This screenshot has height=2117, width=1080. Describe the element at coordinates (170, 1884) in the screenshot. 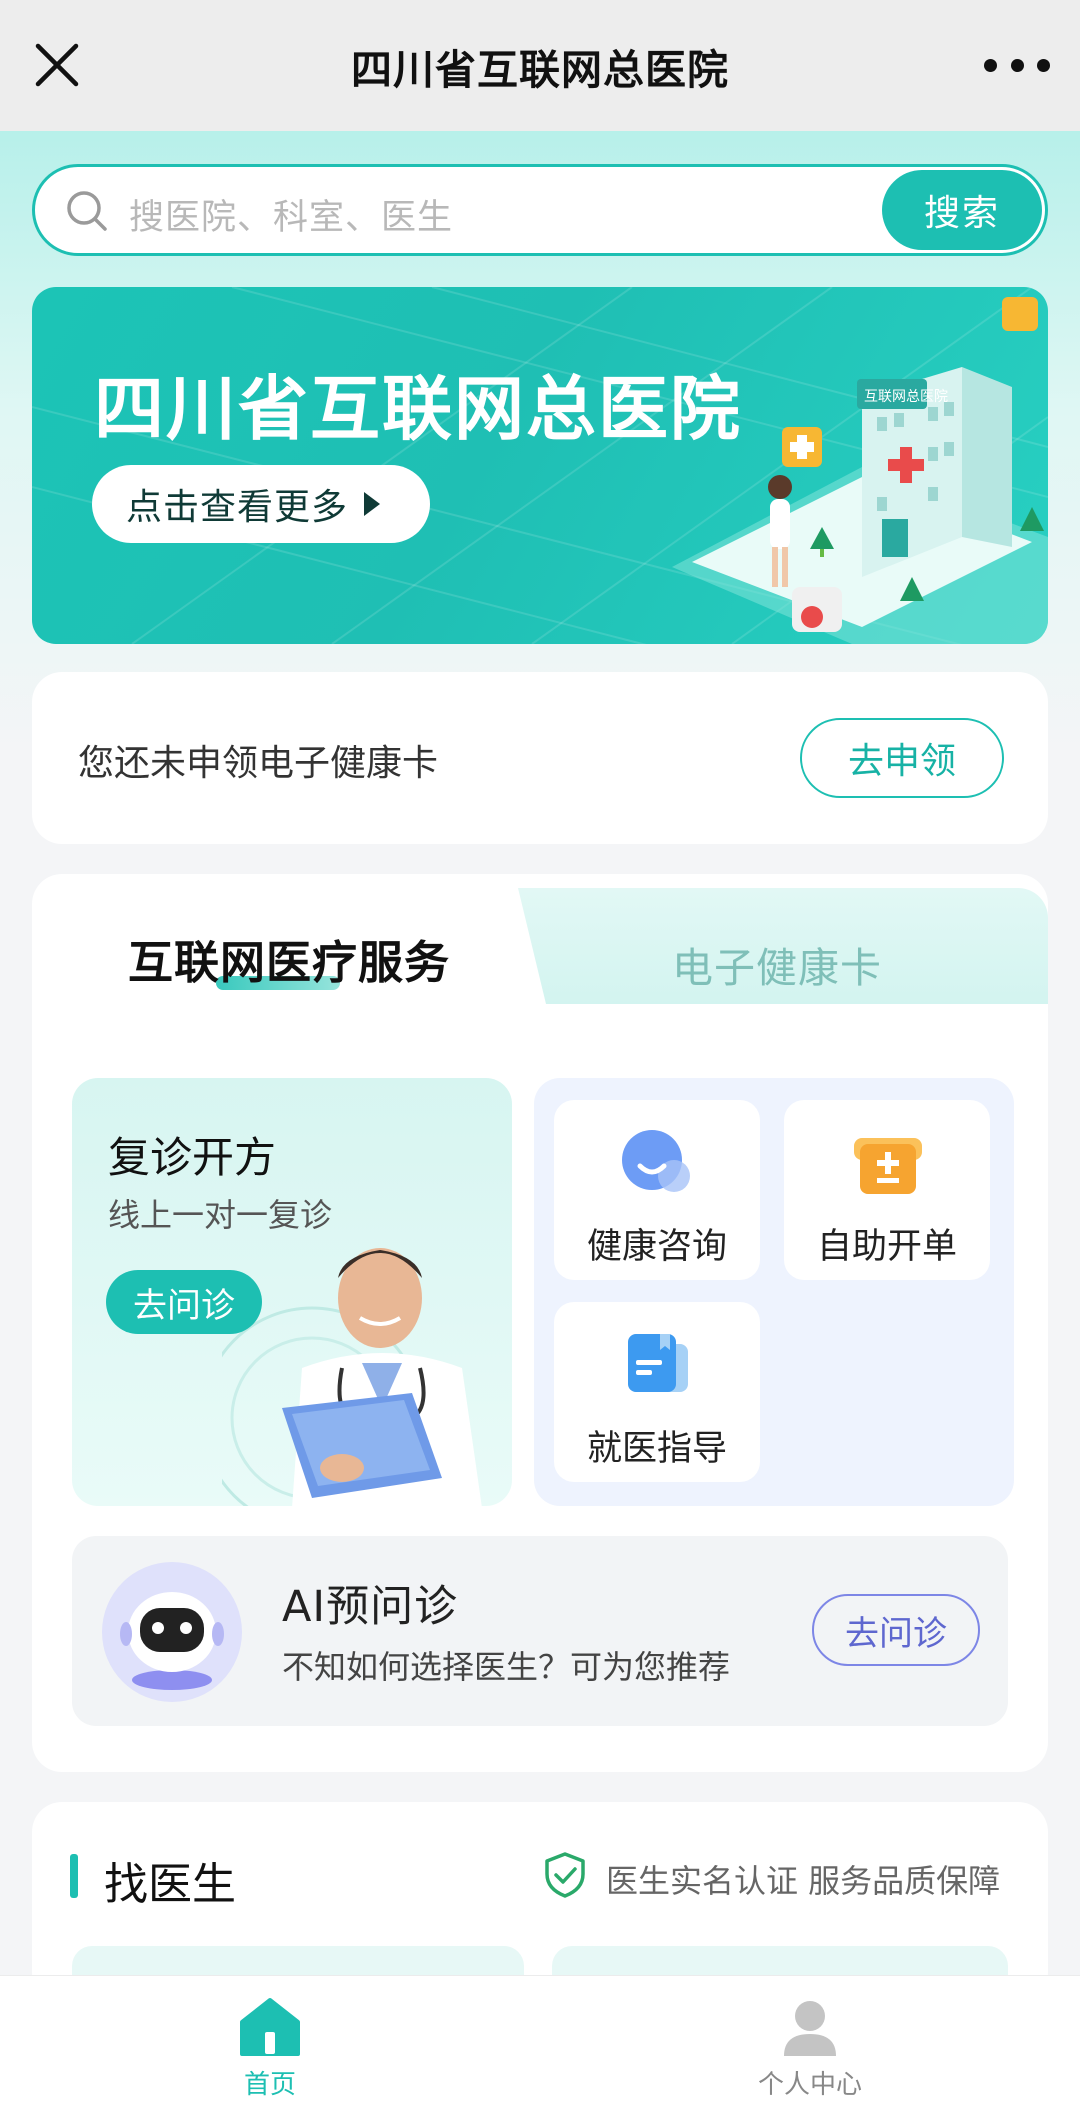

I see `find-doctor-title: 找医生` at that location.